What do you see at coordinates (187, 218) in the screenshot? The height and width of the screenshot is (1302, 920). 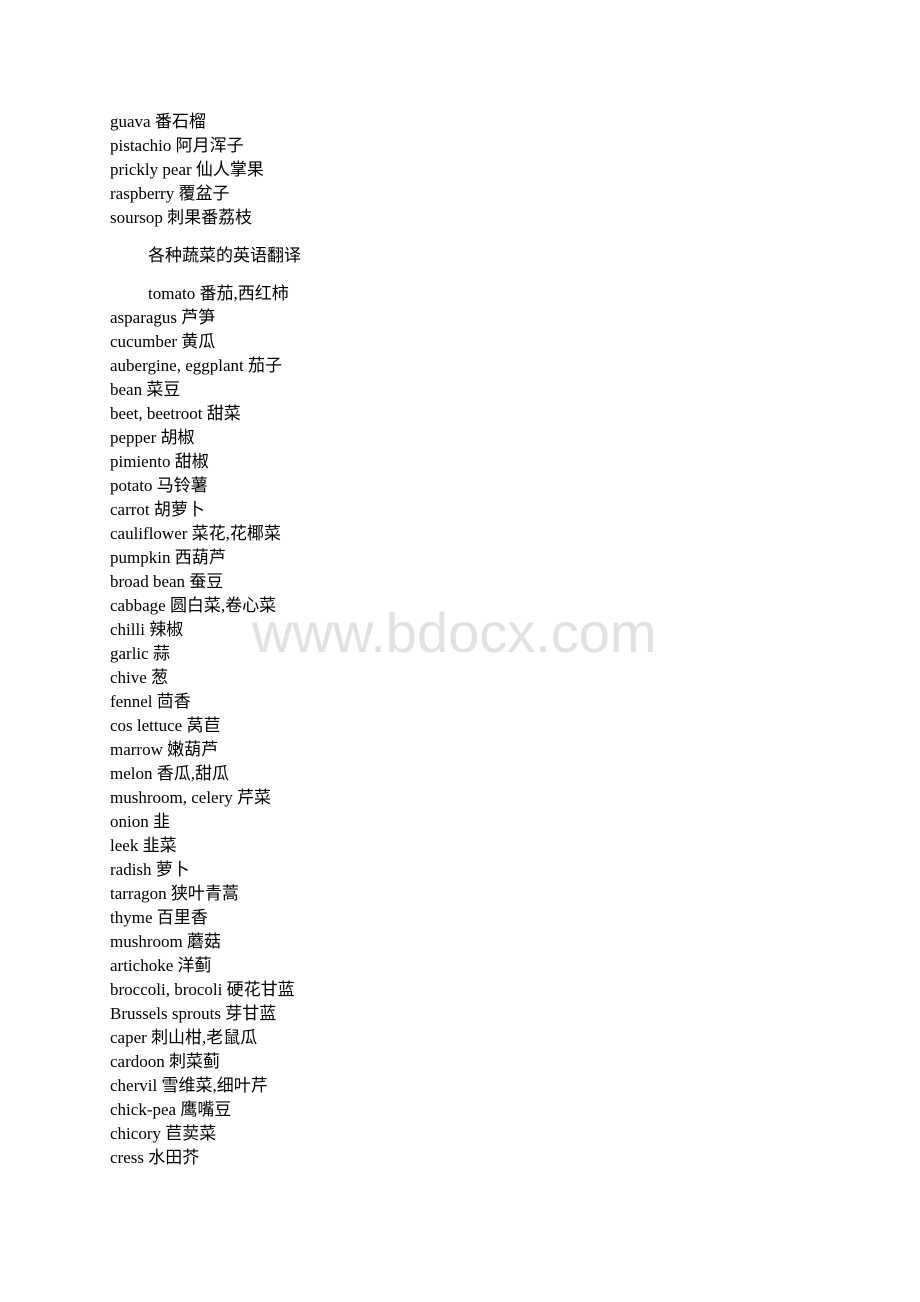 I see `list-item: soursop 刺果番荔枝` at bounding box center [187, 218].